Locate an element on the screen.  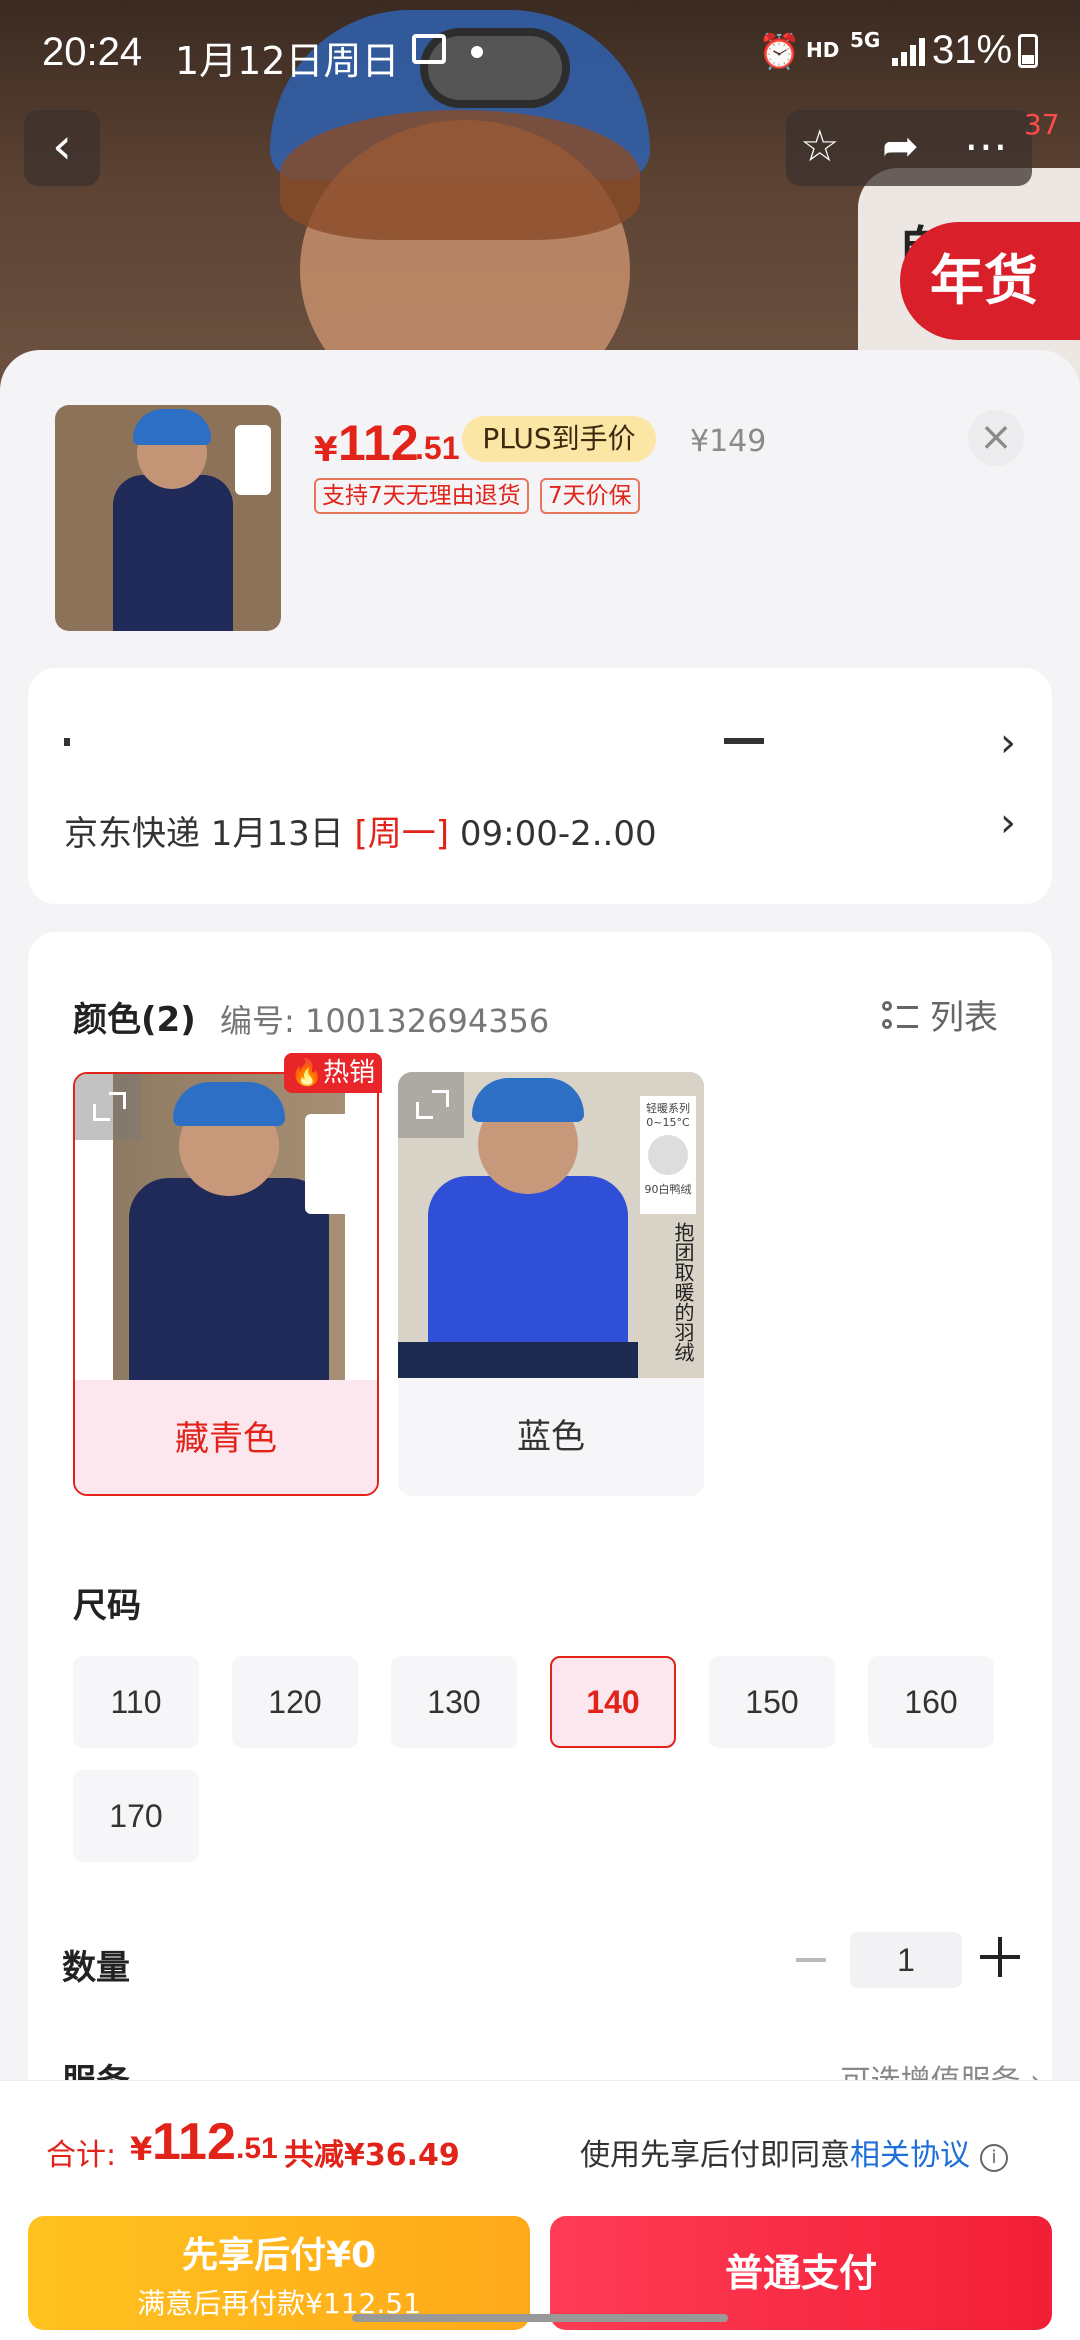
total-symbol: ¥ is located at coordinates (141, 2149).